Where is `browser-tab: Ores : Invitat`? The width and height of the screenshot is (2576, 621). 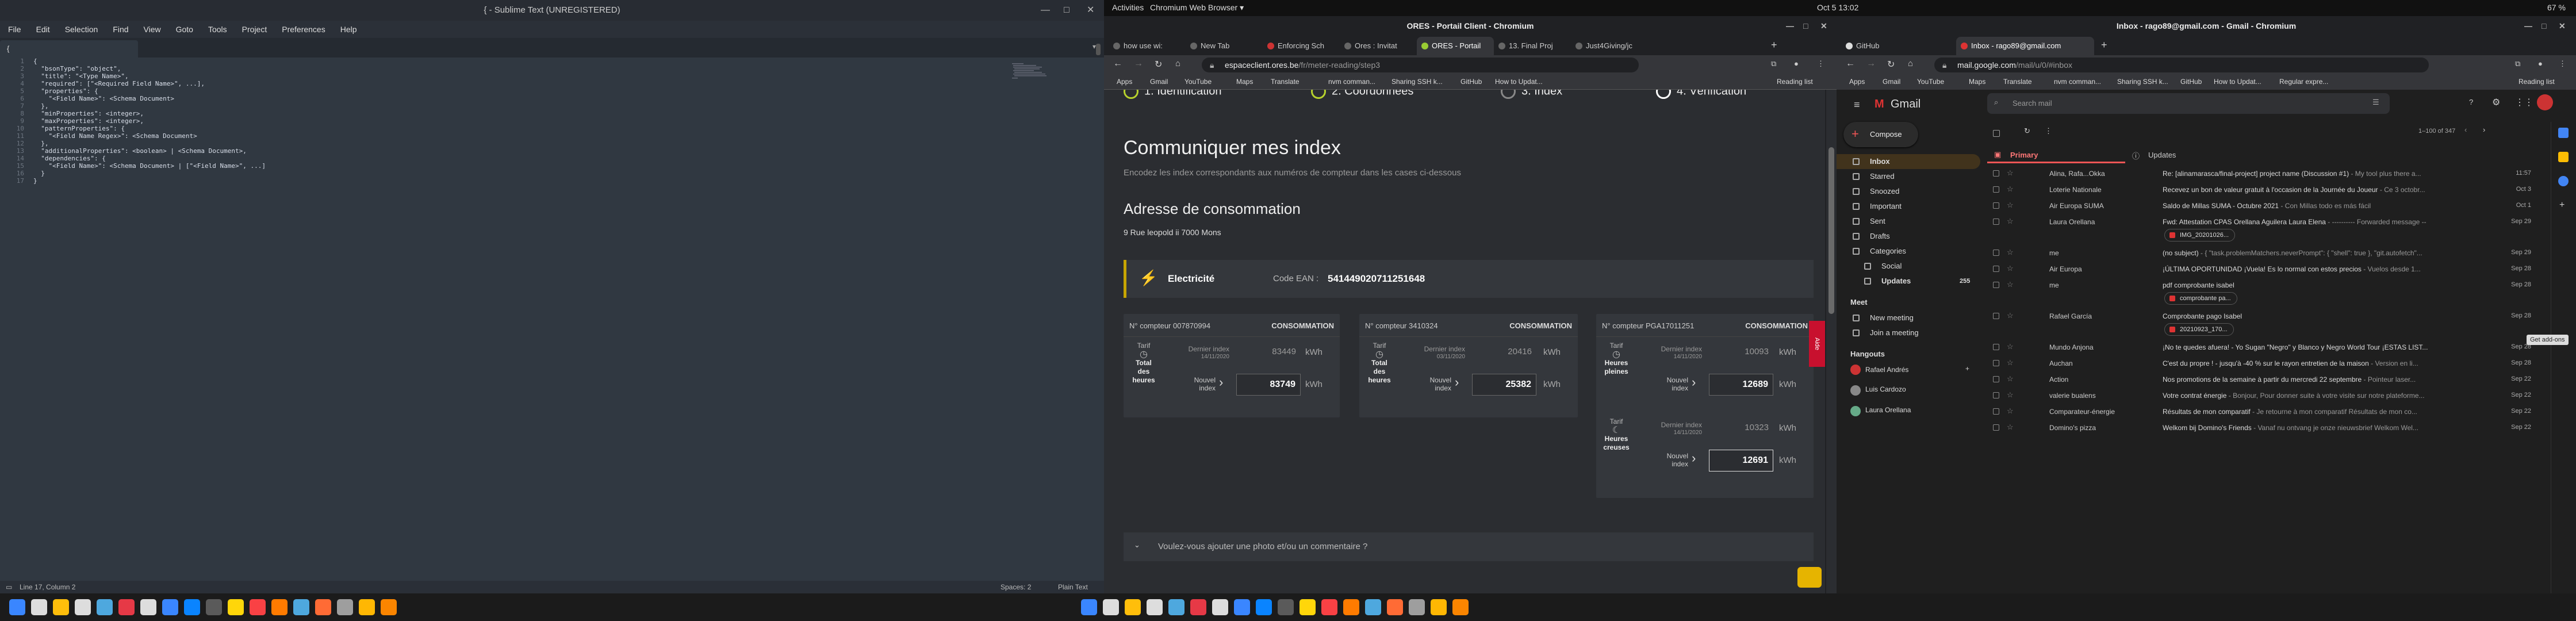
browser-tab: Ores : Invitat is located at coordinates (1378, 46).